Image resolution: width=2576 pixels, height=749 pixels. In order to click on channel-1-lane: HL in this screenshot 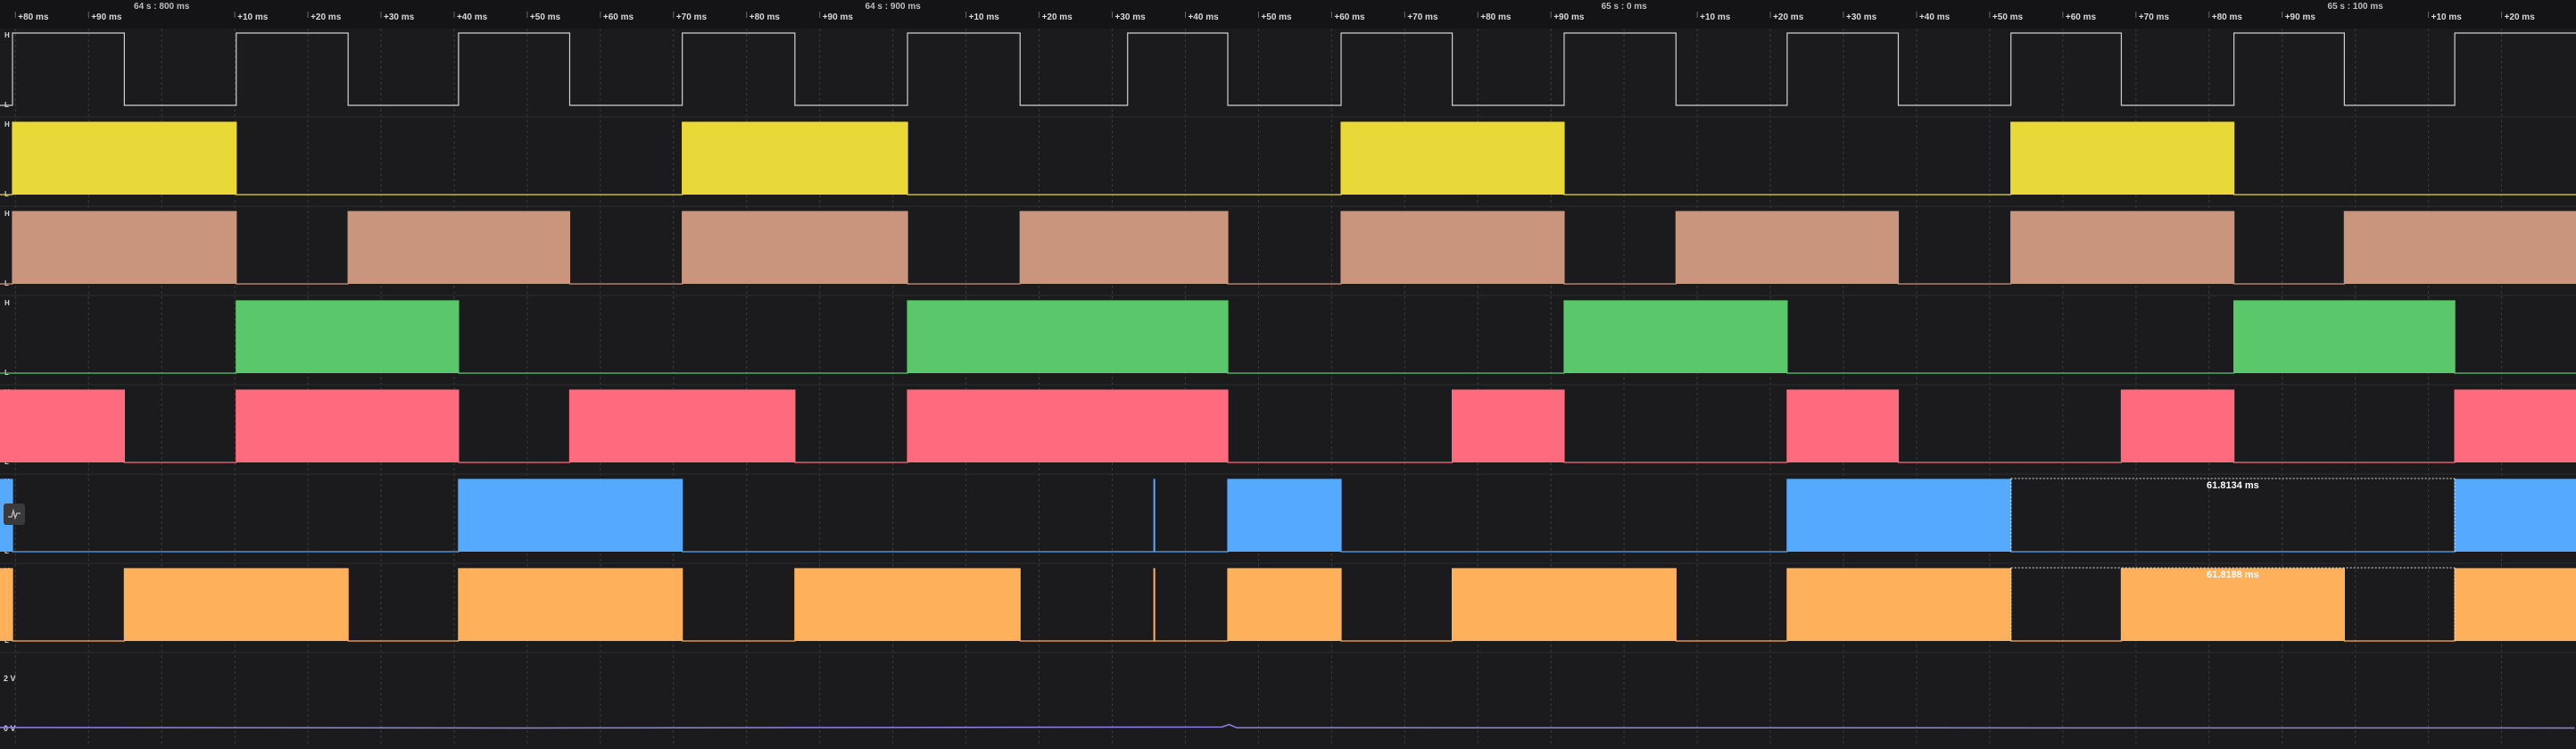, I will do `click(1288, 75)`.